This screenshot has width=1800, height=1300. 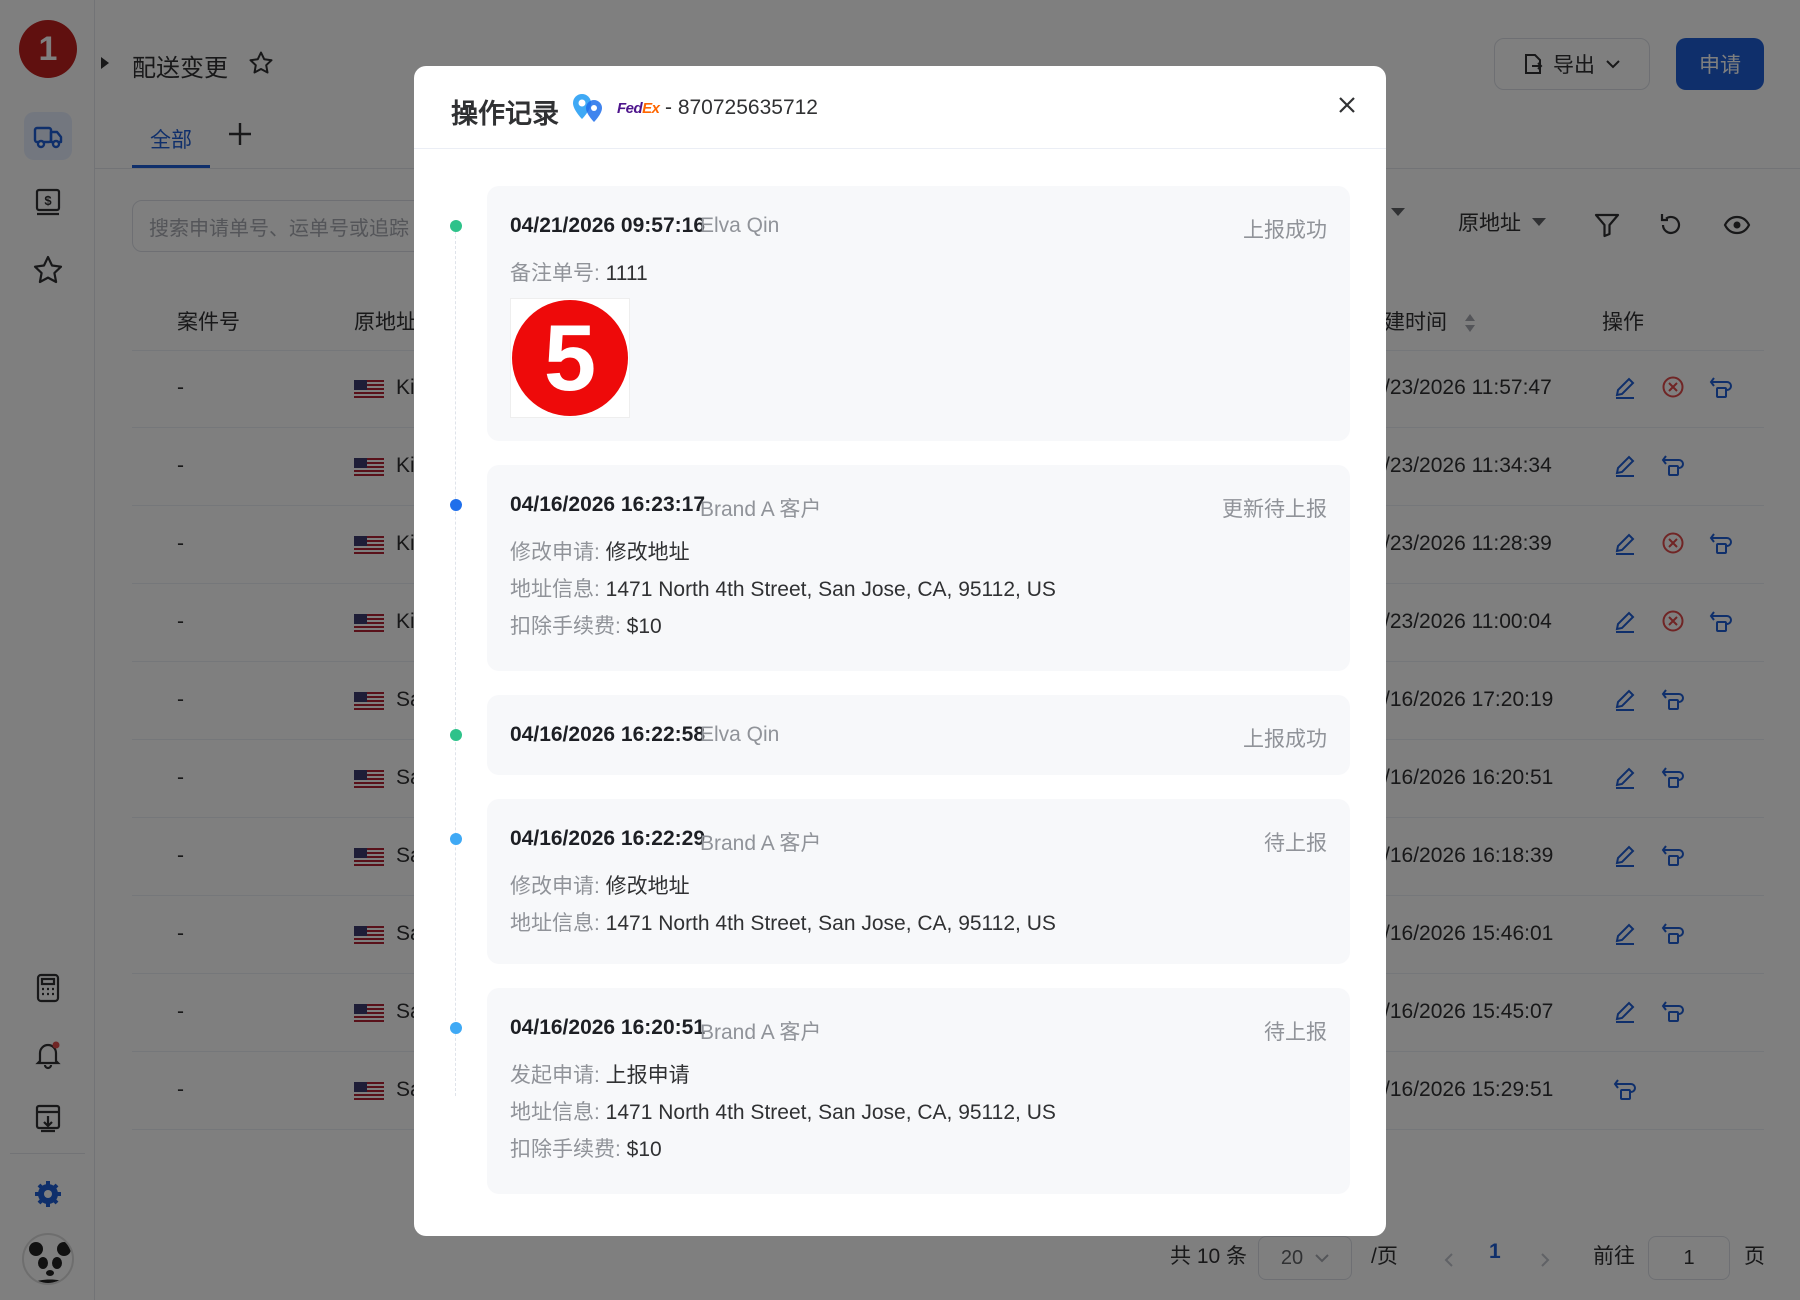 What do you see at coordinates (900, 107) in the screenshot?
I see `dialog-header: 操作记录 FedEx - 870725635712` at bounding box center [900, 107].